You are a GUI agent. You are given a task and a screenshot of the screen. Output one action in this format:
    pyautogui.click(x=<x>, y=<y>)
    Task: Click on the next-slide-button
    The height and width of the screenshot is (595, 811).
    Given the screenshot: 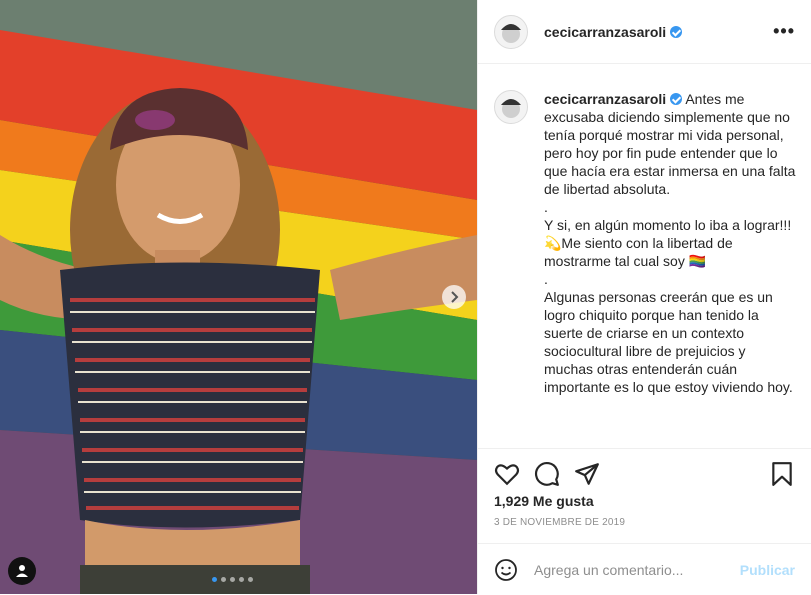 What is the action you would take?
    pyautogui.click(x=454, y=297)
    